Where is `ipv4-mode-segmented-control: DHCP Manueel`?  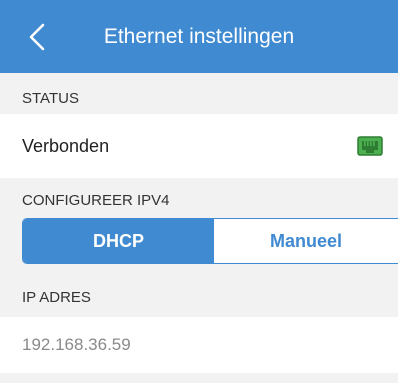 ipv4-mode-segmented-control: DHCP Manueel is located at coordinates (210, 241).